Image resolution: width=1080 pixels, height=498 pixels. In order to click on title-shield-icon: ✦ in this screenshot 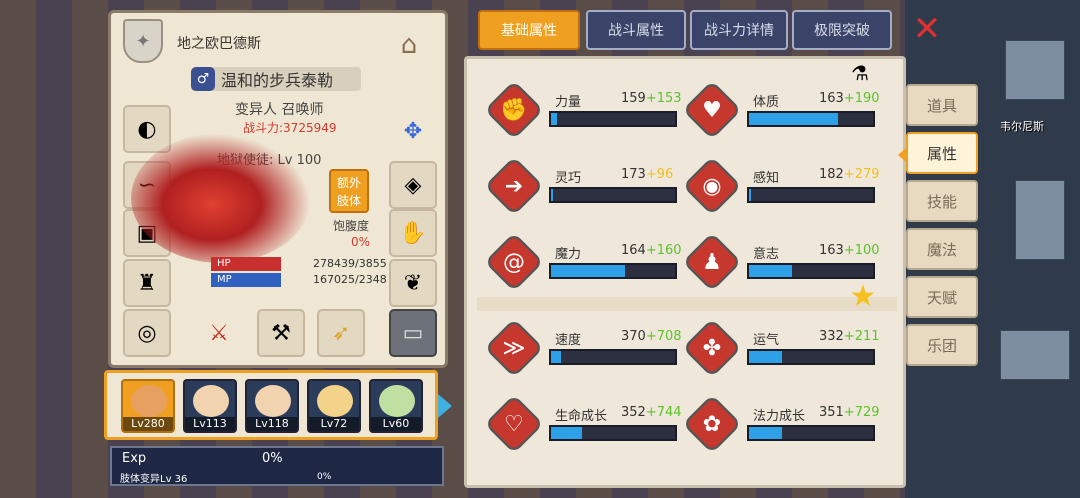, I will do `click(143, 41)`.